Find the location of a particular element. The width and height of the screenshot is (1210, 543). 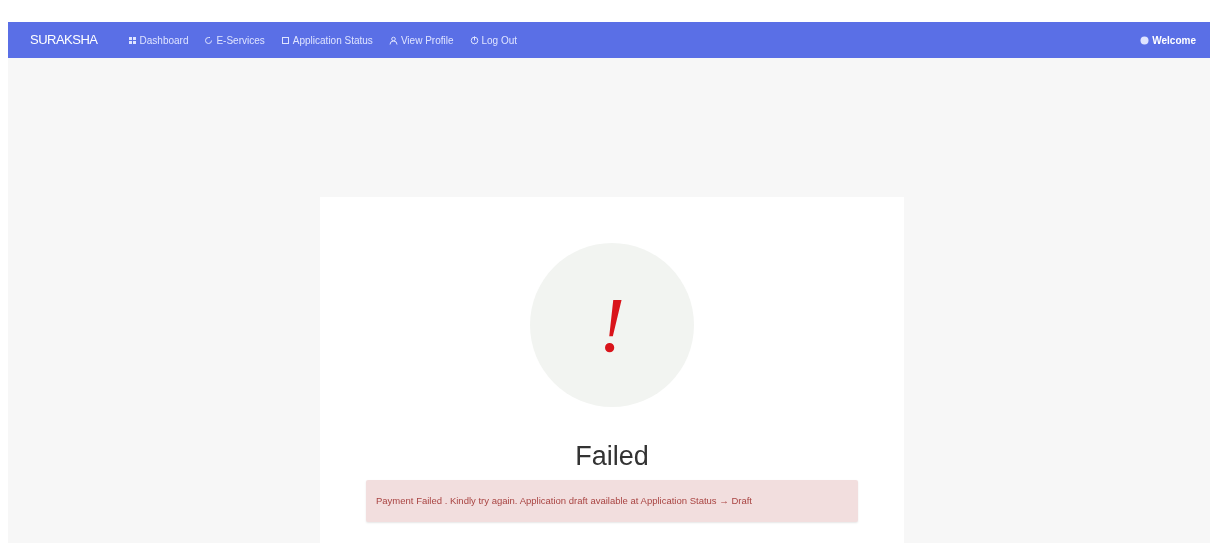

user-icon is located at coordinates (1145, 40).